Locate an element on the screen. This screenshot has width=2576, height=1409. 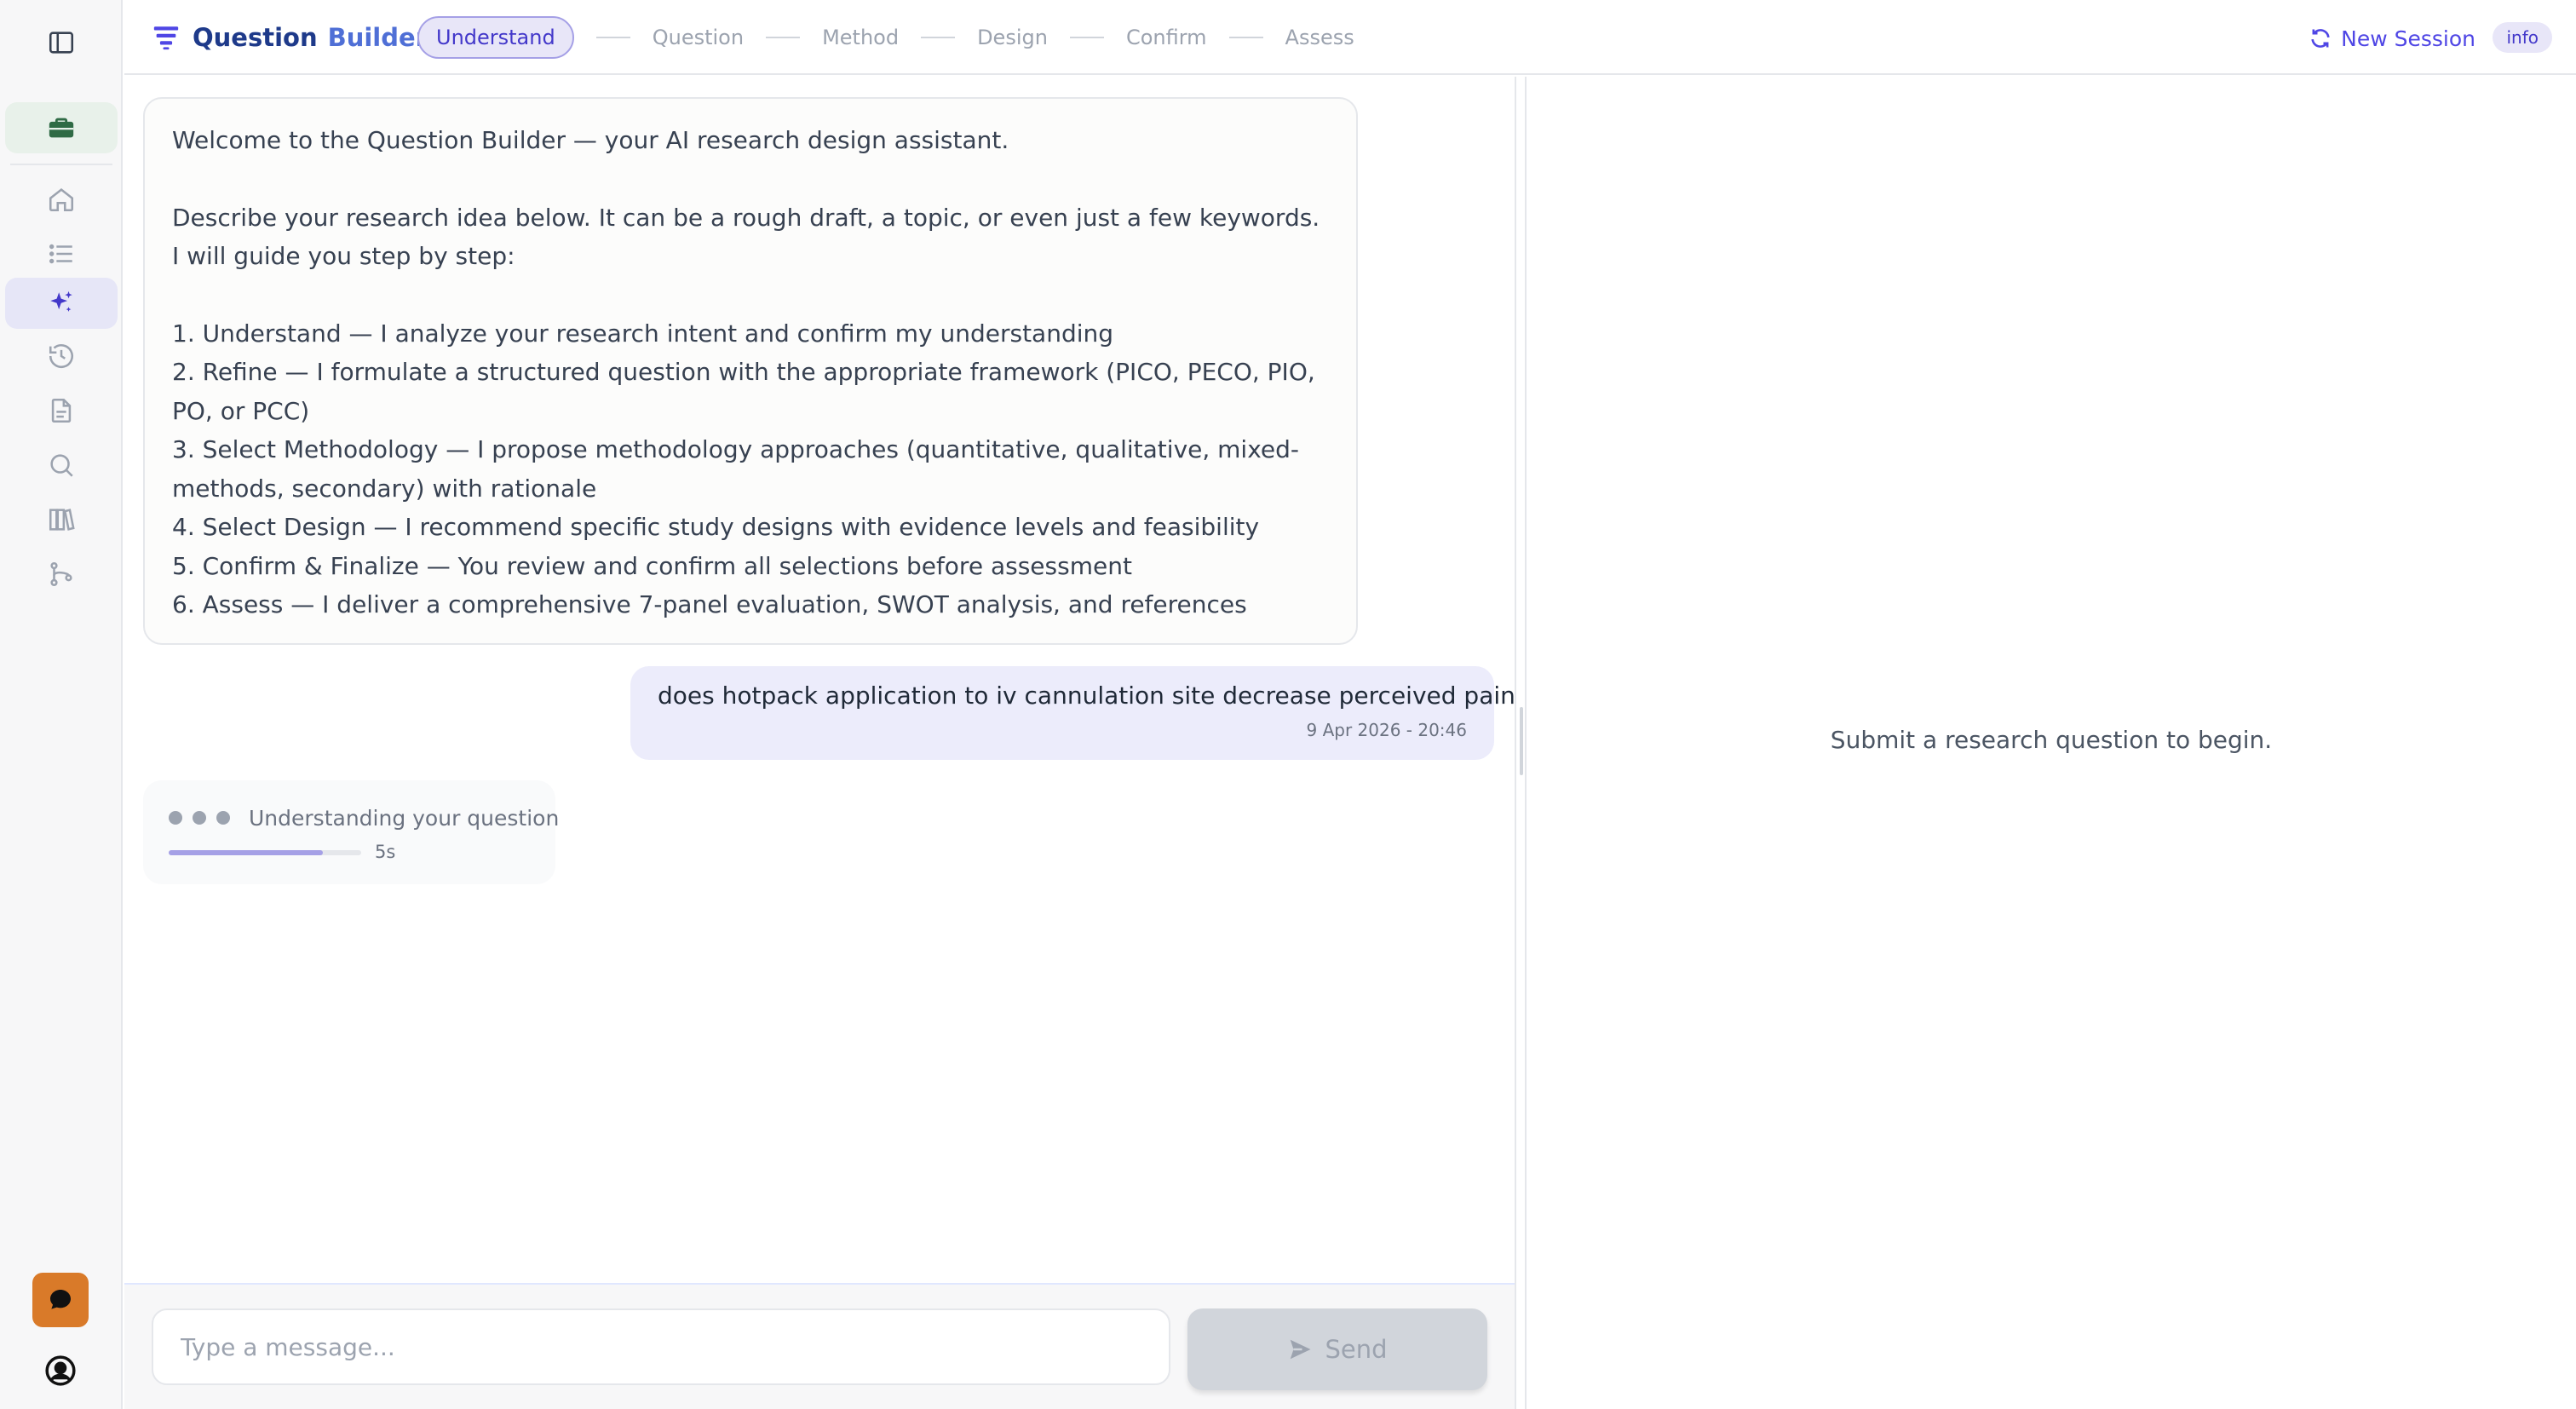
thinking-label: Understanding your question is located at coordinates (405, 818).